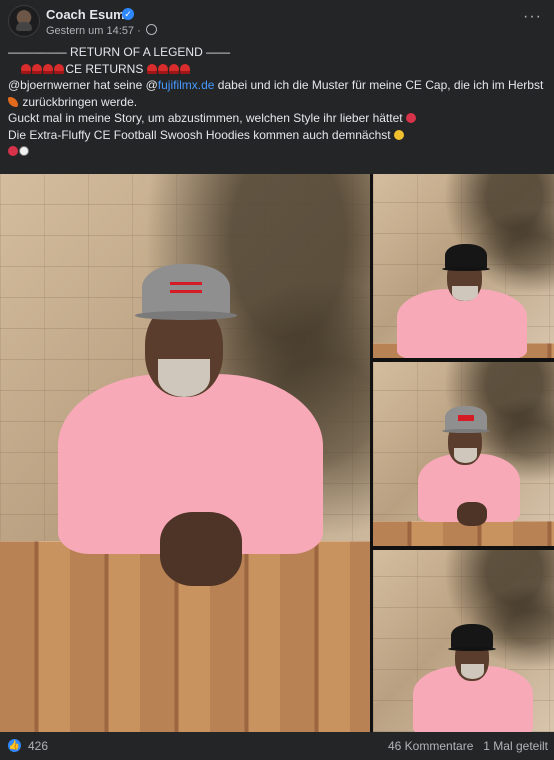  I want to click on post-line-2: zurückbringen werde., so click(278, 102).